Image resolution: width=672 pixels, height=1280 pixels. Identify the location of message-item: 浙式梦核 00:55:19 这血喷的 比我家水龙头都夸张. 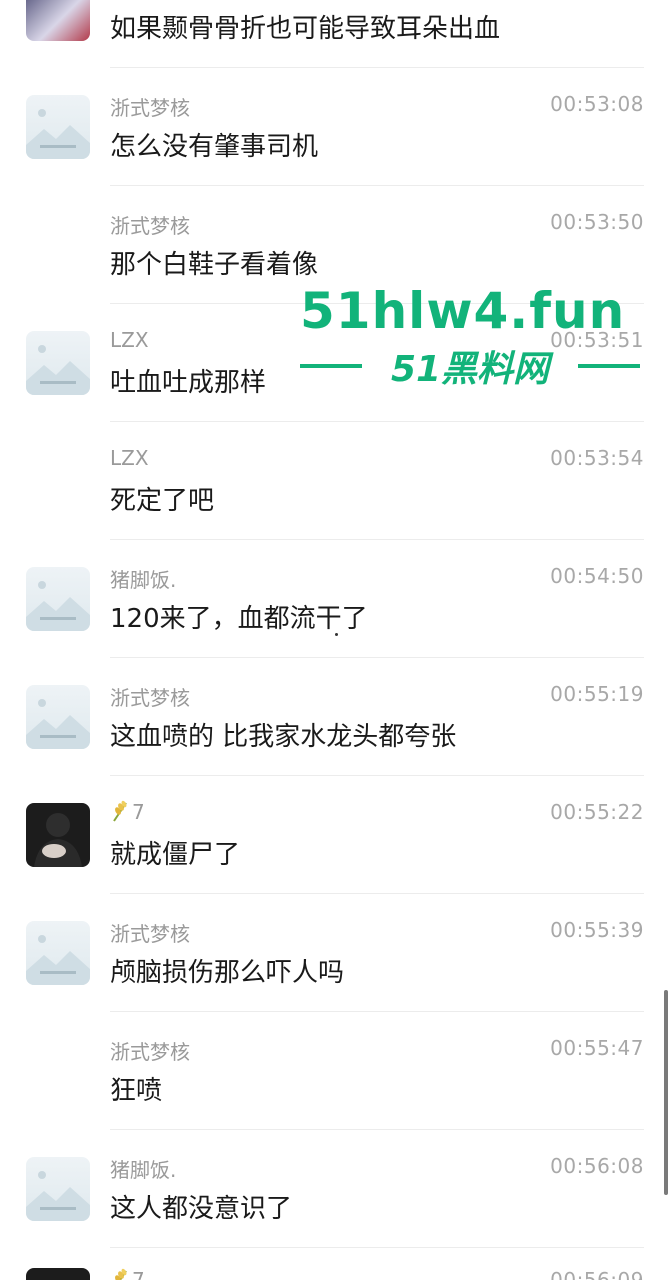
(336, 717).